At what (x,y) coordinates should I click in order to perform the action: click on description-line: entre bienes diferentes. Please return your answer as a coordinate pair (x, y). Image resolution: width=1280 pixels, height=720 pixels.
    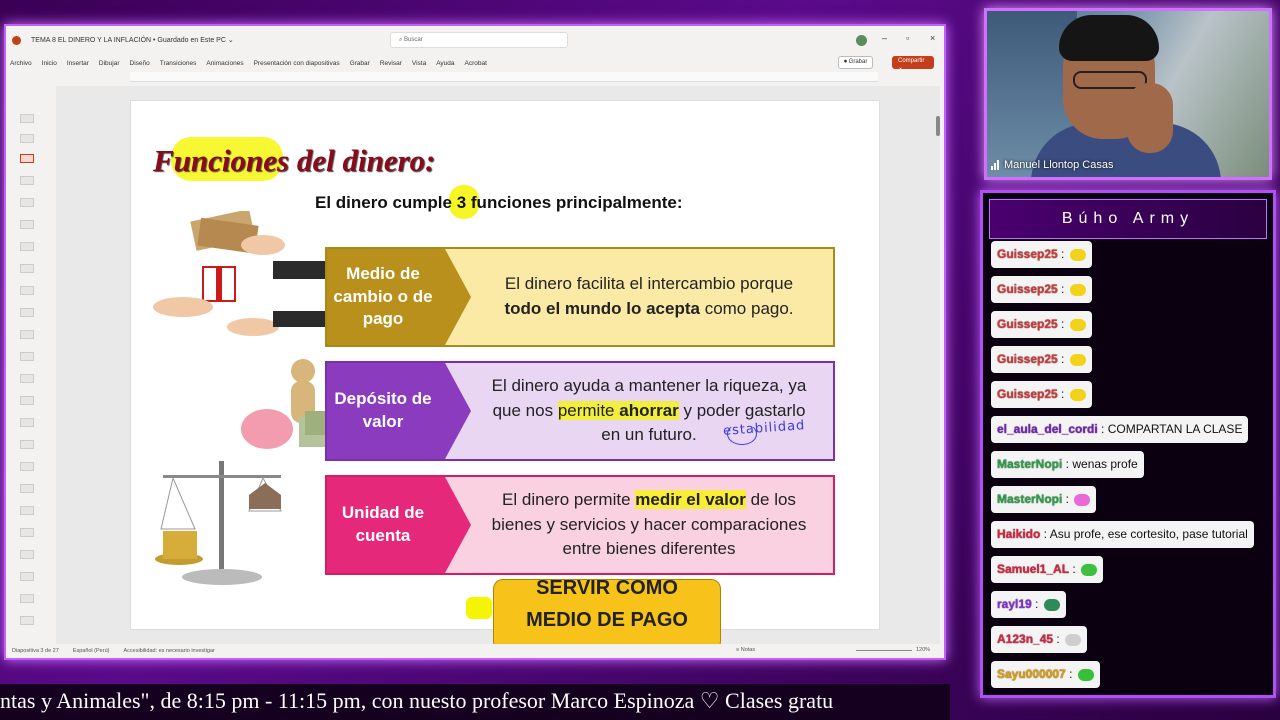
    Looking at the image, I should click on (649, 549).